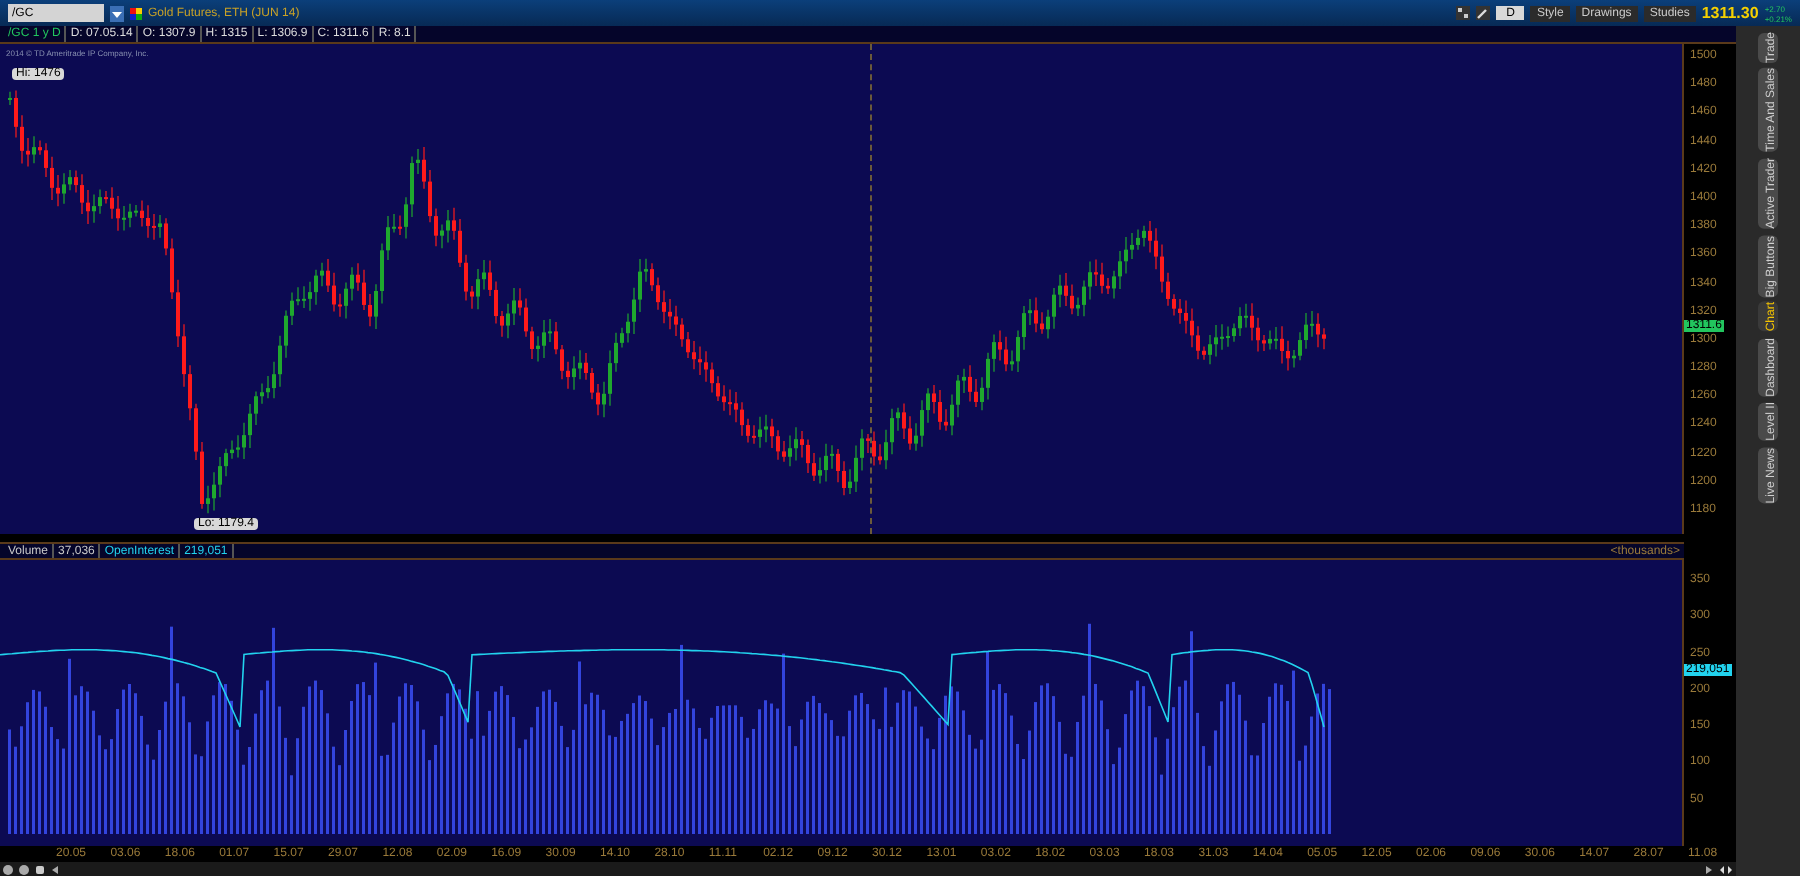  Describe the element at coordinates (117, 13) in the screenshot. I see `dropdown-icon` at that location.